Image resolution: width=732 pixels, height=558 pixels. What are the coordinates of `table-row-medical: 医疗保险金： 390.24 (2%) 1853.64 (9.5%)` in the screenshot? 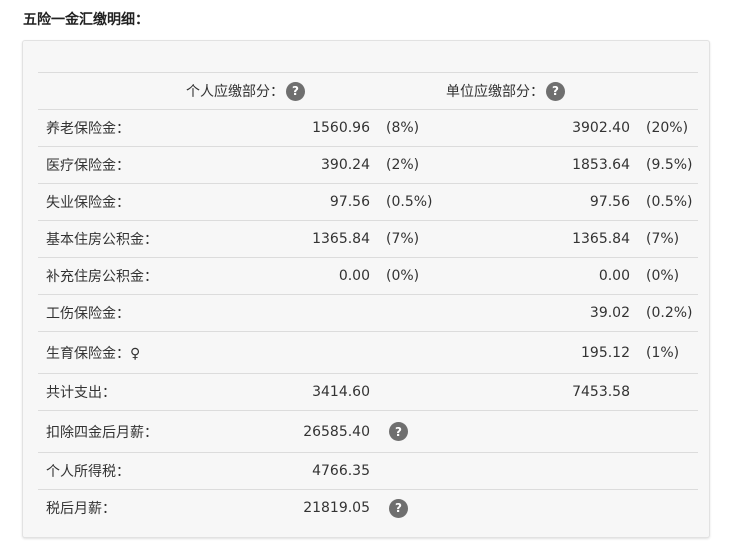 It's located at (368, 164).